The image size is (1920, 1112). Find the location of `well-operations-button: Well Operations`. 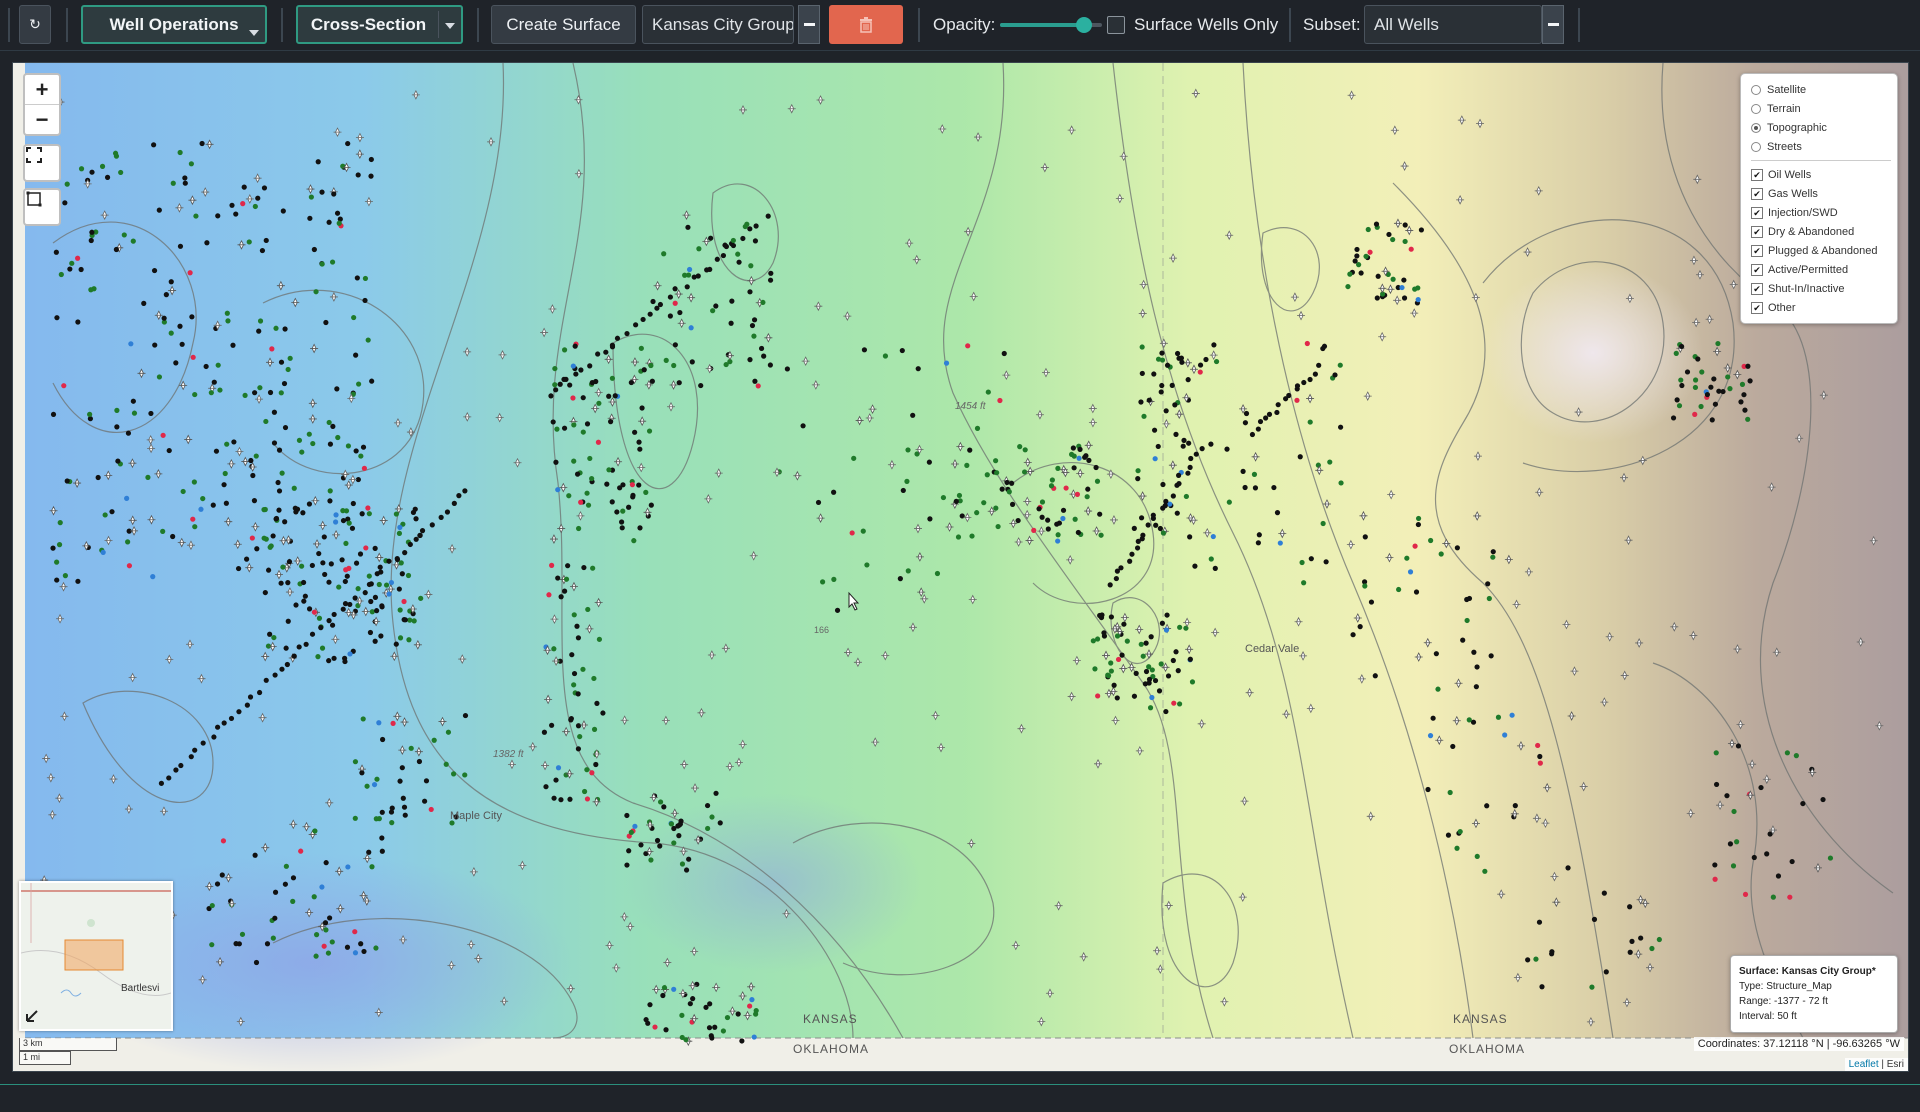

well-operations-button: Well Operations is located at coordinates (174, 24).